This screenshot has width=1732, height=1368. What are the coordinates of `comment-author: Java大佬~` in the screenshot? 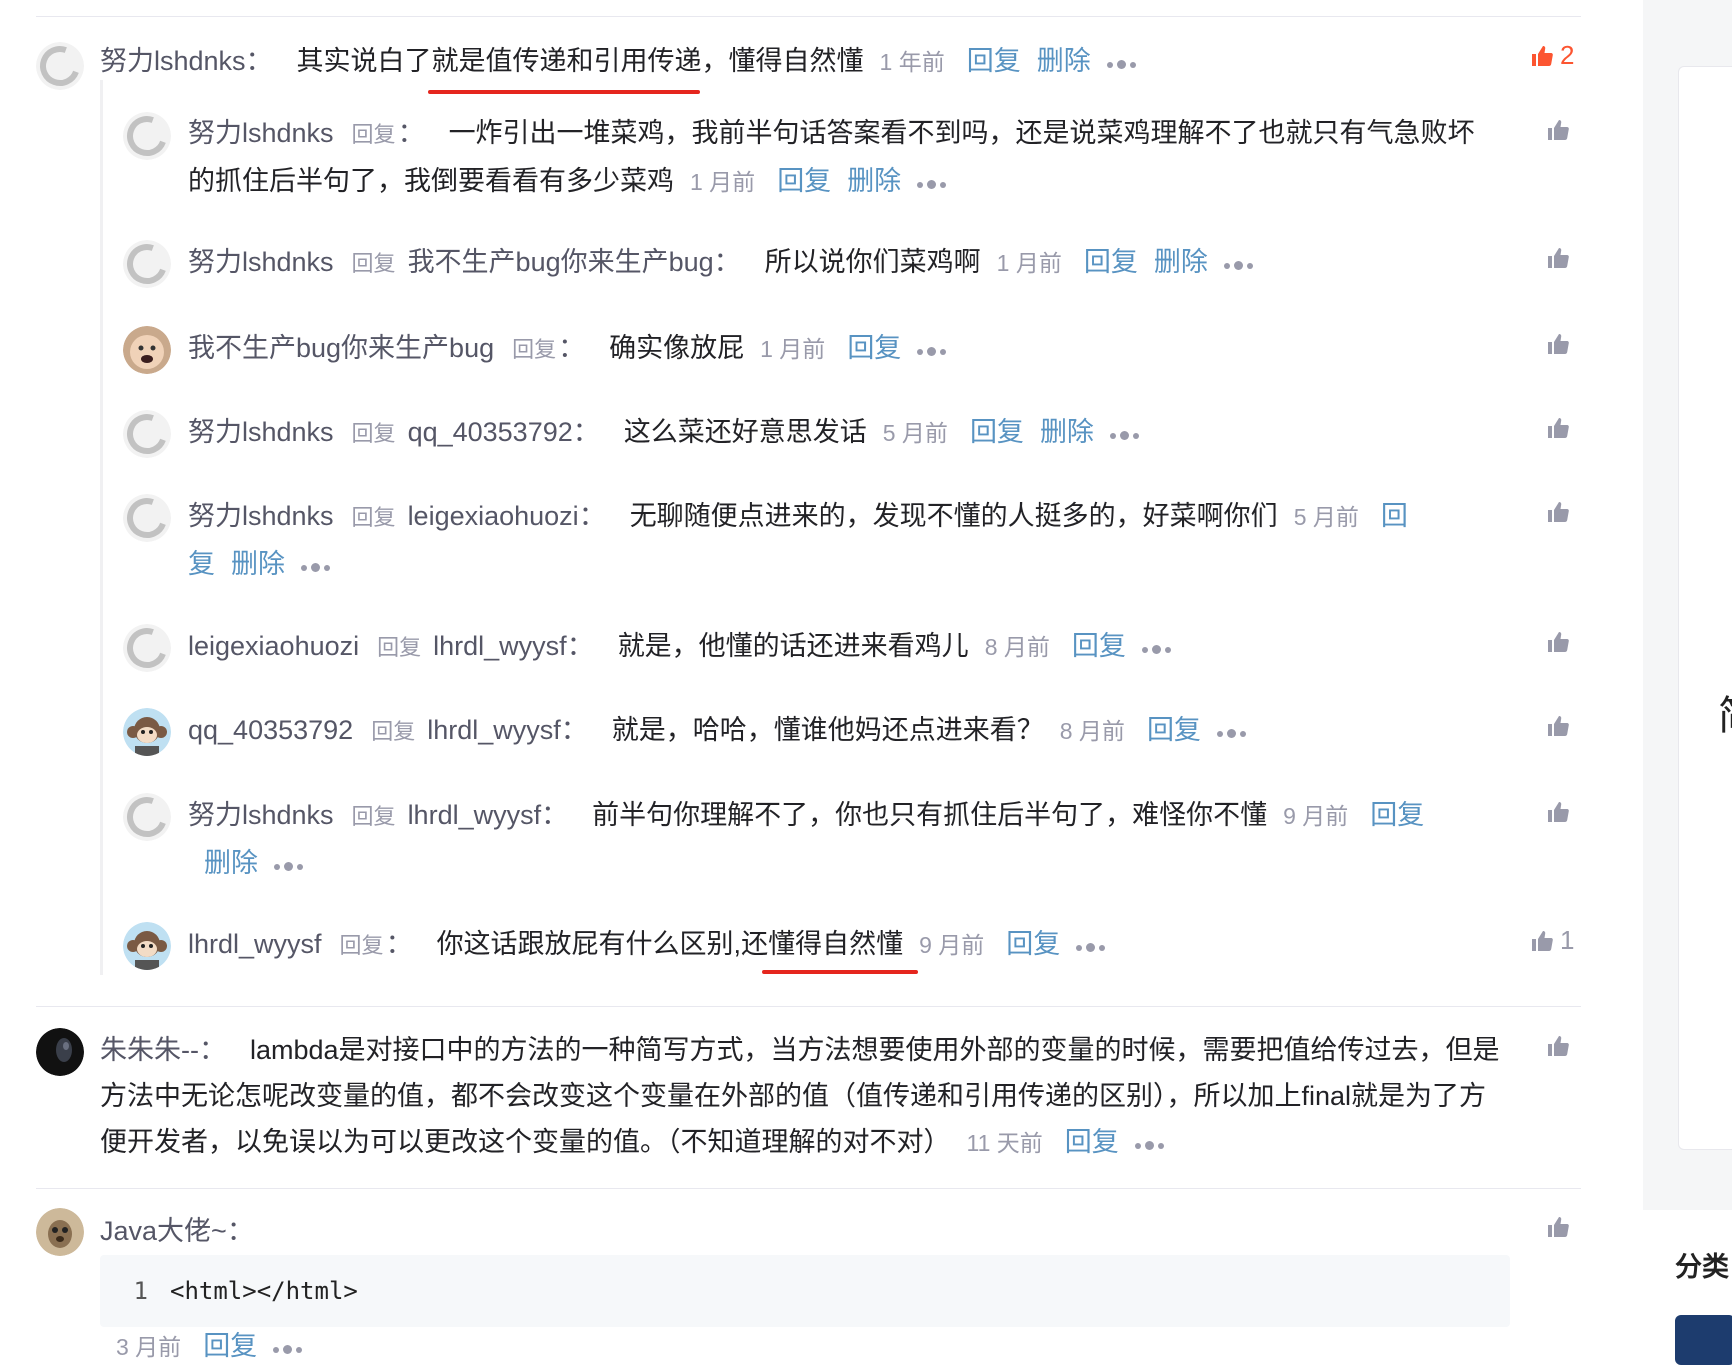 It's located at (163, 1231).